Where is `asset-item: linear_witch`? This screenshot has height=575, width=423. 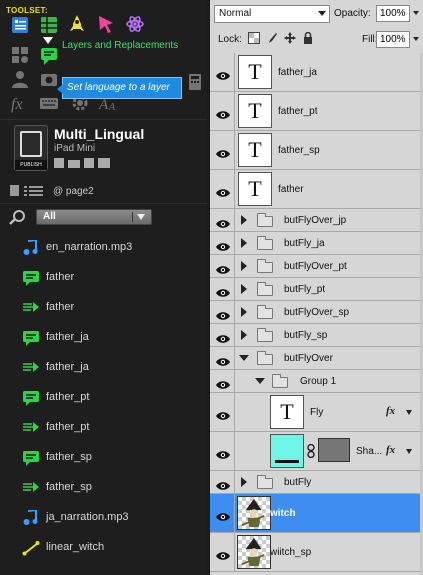 asset-item: linear_witch is located at coordinates (103, 548).